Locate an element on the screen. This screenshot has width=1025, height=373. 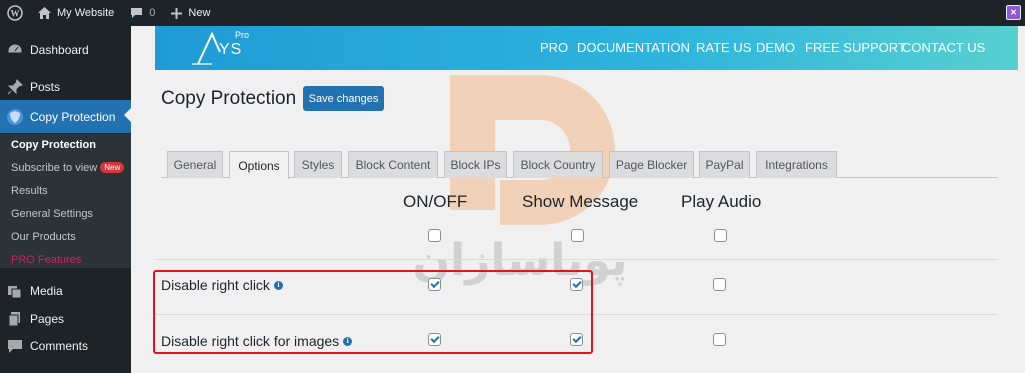
dashboard-icon is located at coordinates (15, 50).